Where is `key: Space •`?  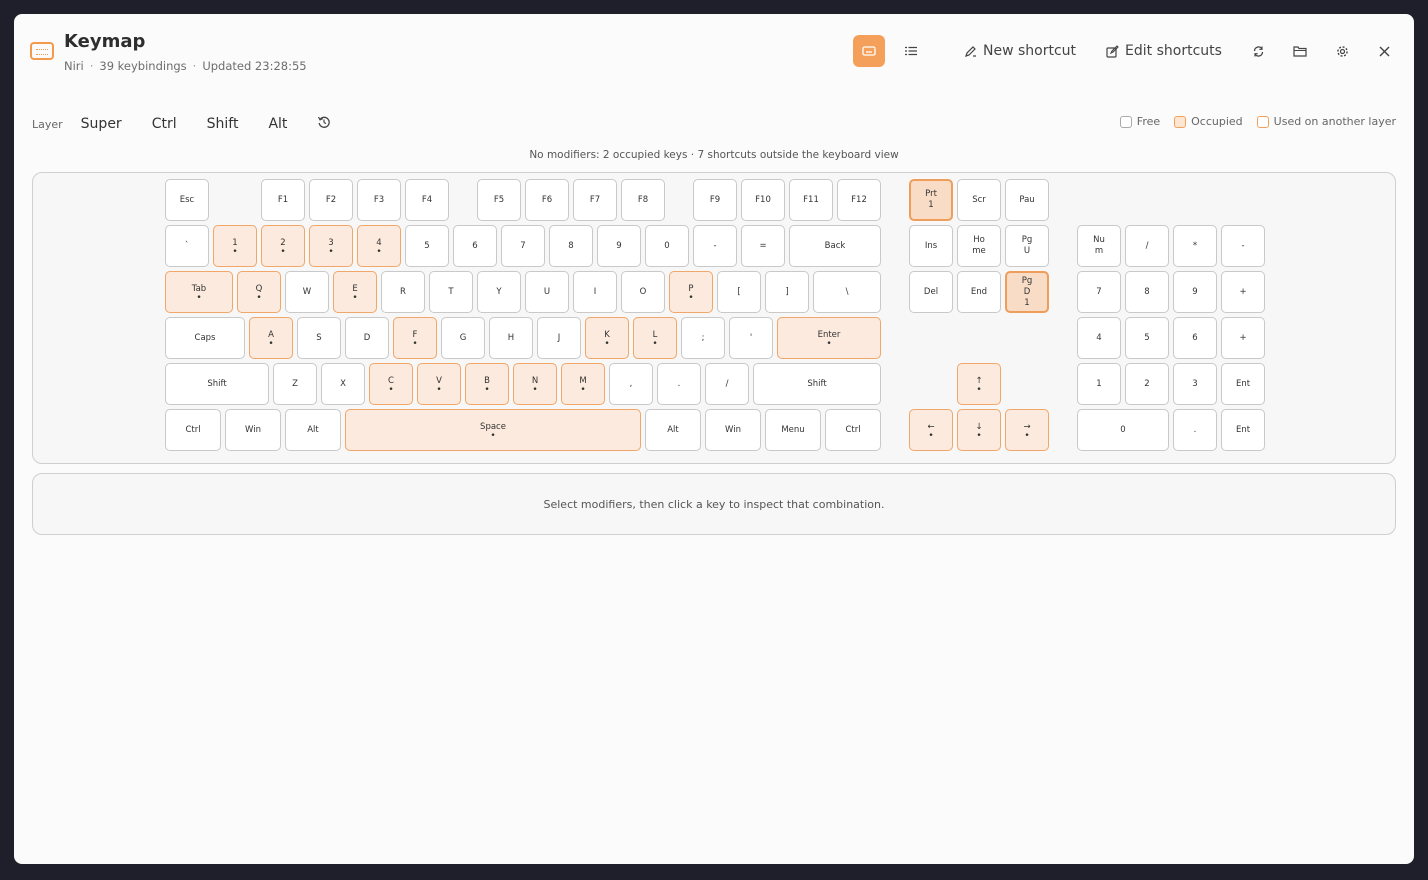
key: Space • is located at coordinates (493, 430).